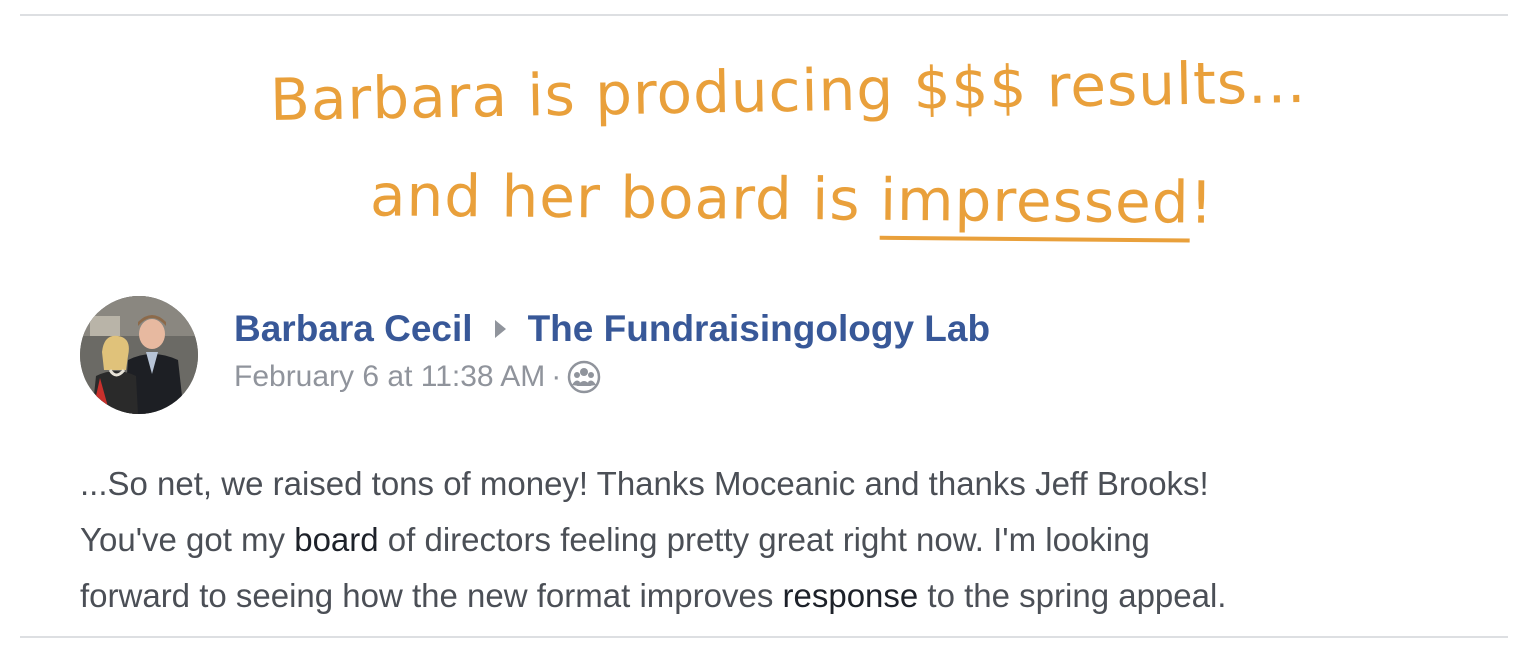 The width and height of the screenshot is (1534, 650). Describe the element at coordinates (336, 539) in the screenshot. I see `highlighted-word-board: board` at that location.